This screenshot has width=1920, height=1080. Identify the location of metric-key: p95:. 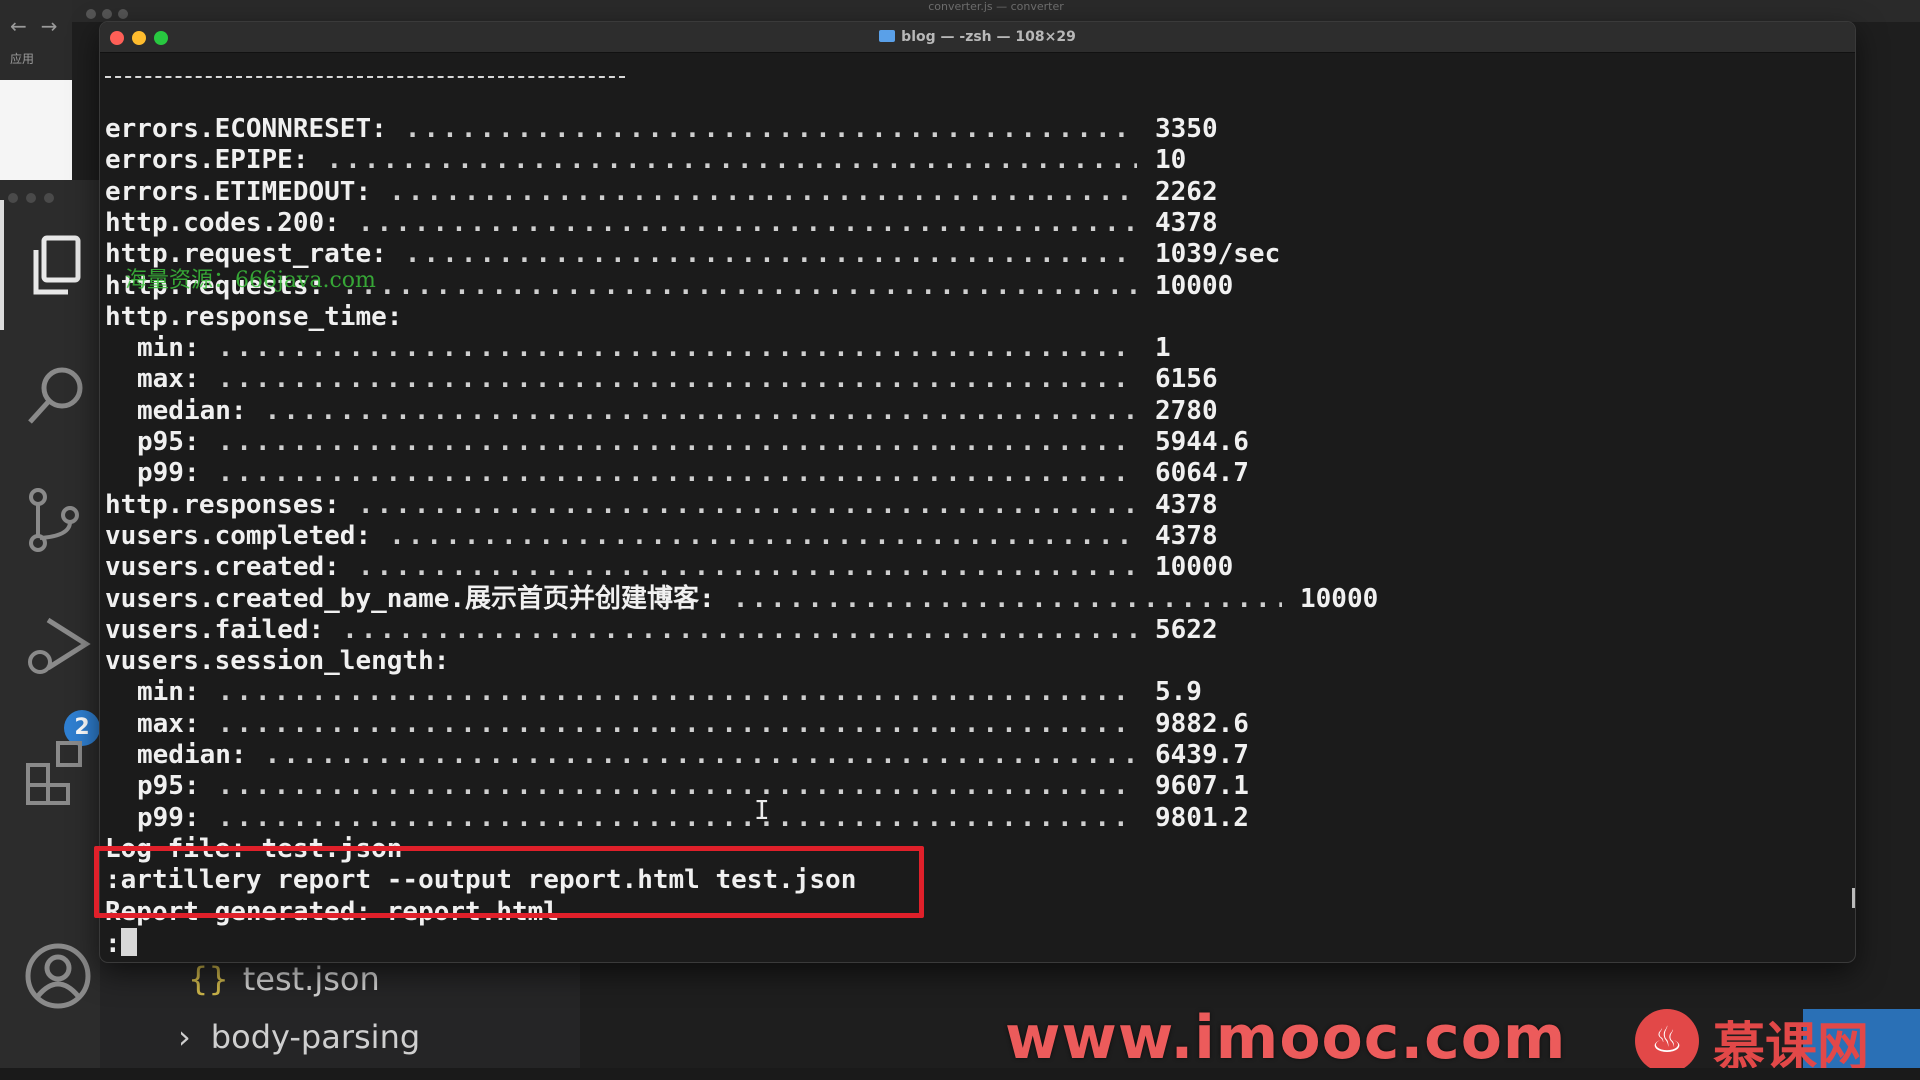
(168, 442).